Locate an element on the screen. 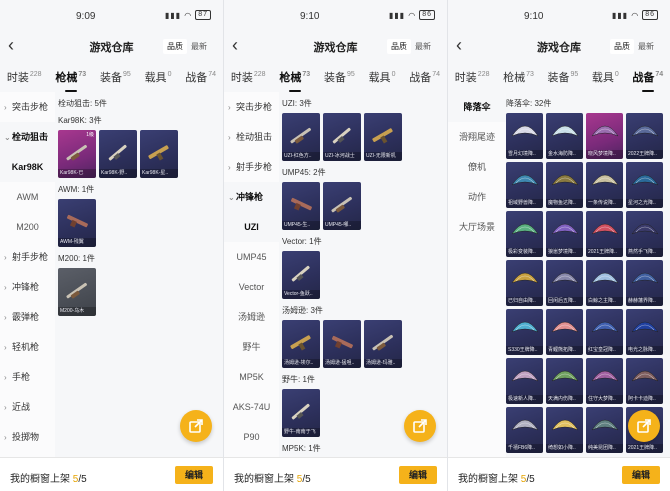 Image resolution: width=670 pixels, height=491 pixels. sidebar-item: AKS-74U is located at coordinates (251, 407).